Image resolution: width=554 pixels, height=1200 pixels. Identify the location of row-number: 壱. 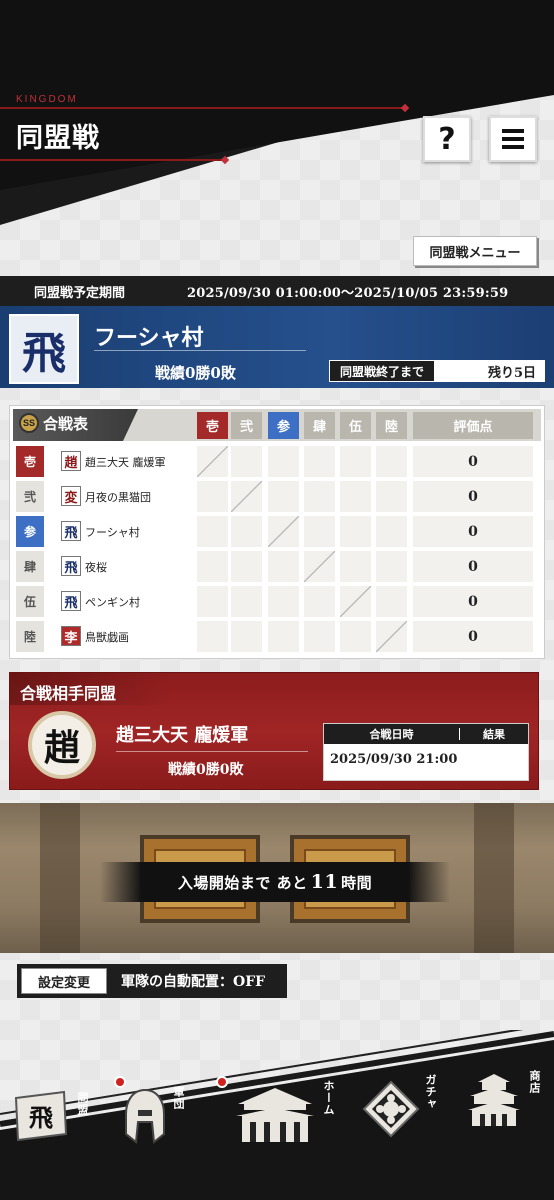
(30, 461).